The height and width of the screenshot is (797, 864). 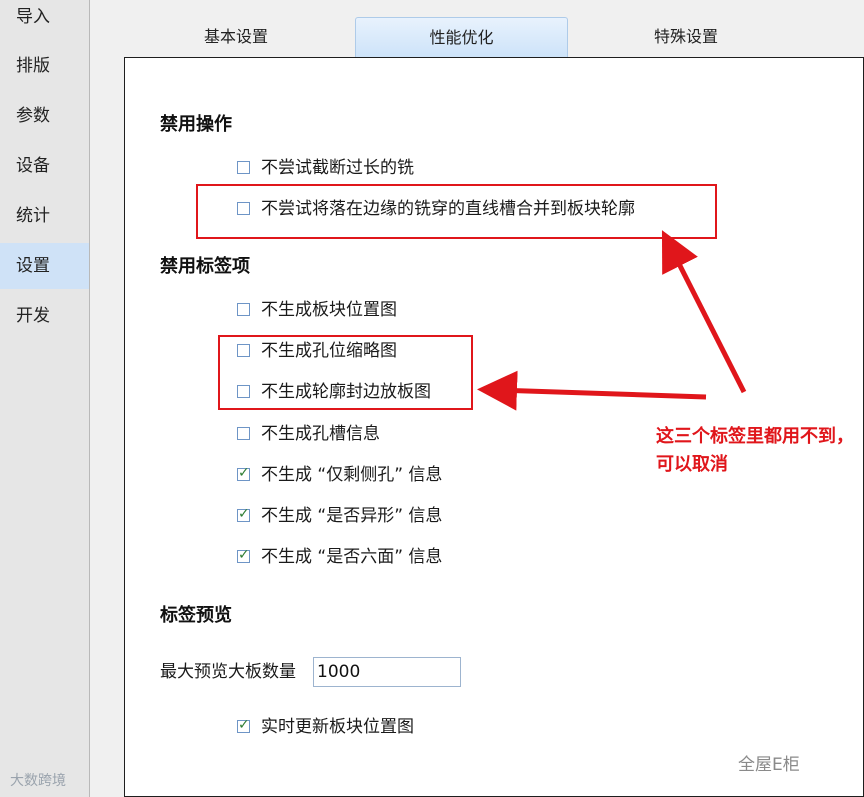 I want to click on sidebar-item-settings: 设置, so click(x=44, y=266).